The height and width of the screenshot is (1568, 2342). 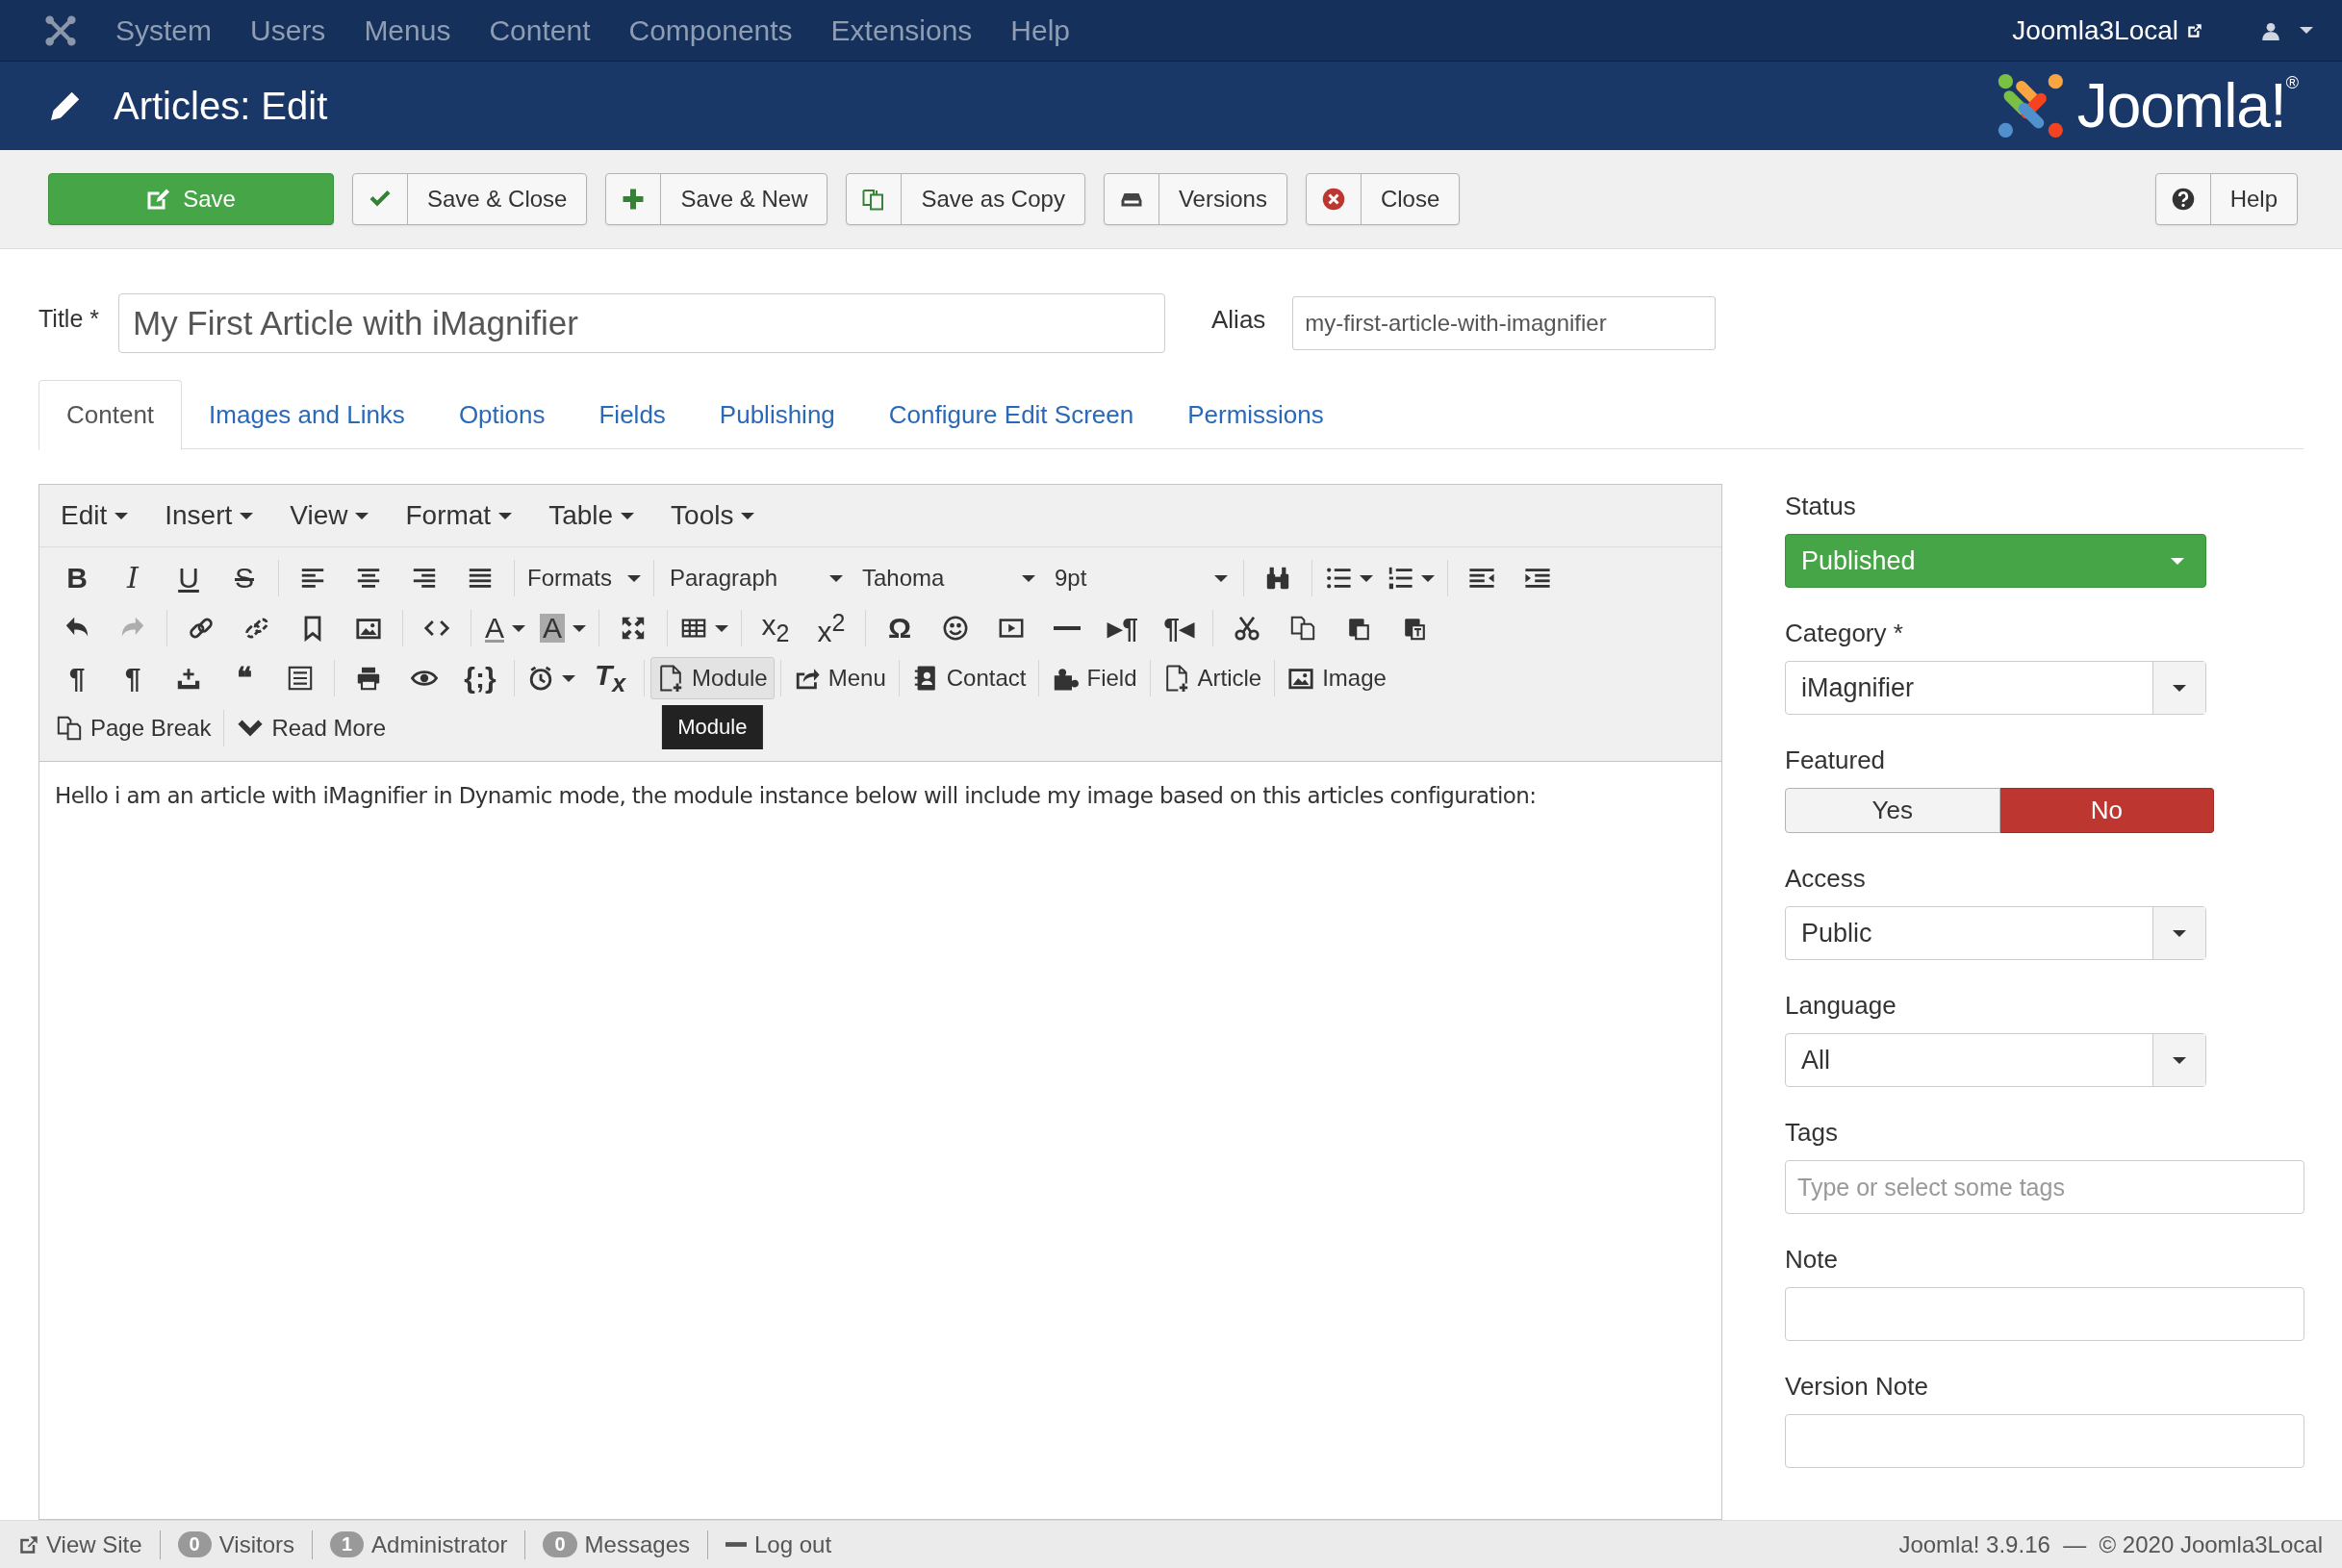 I want to click on toggle-option: No, so click(x=2107, y=810).